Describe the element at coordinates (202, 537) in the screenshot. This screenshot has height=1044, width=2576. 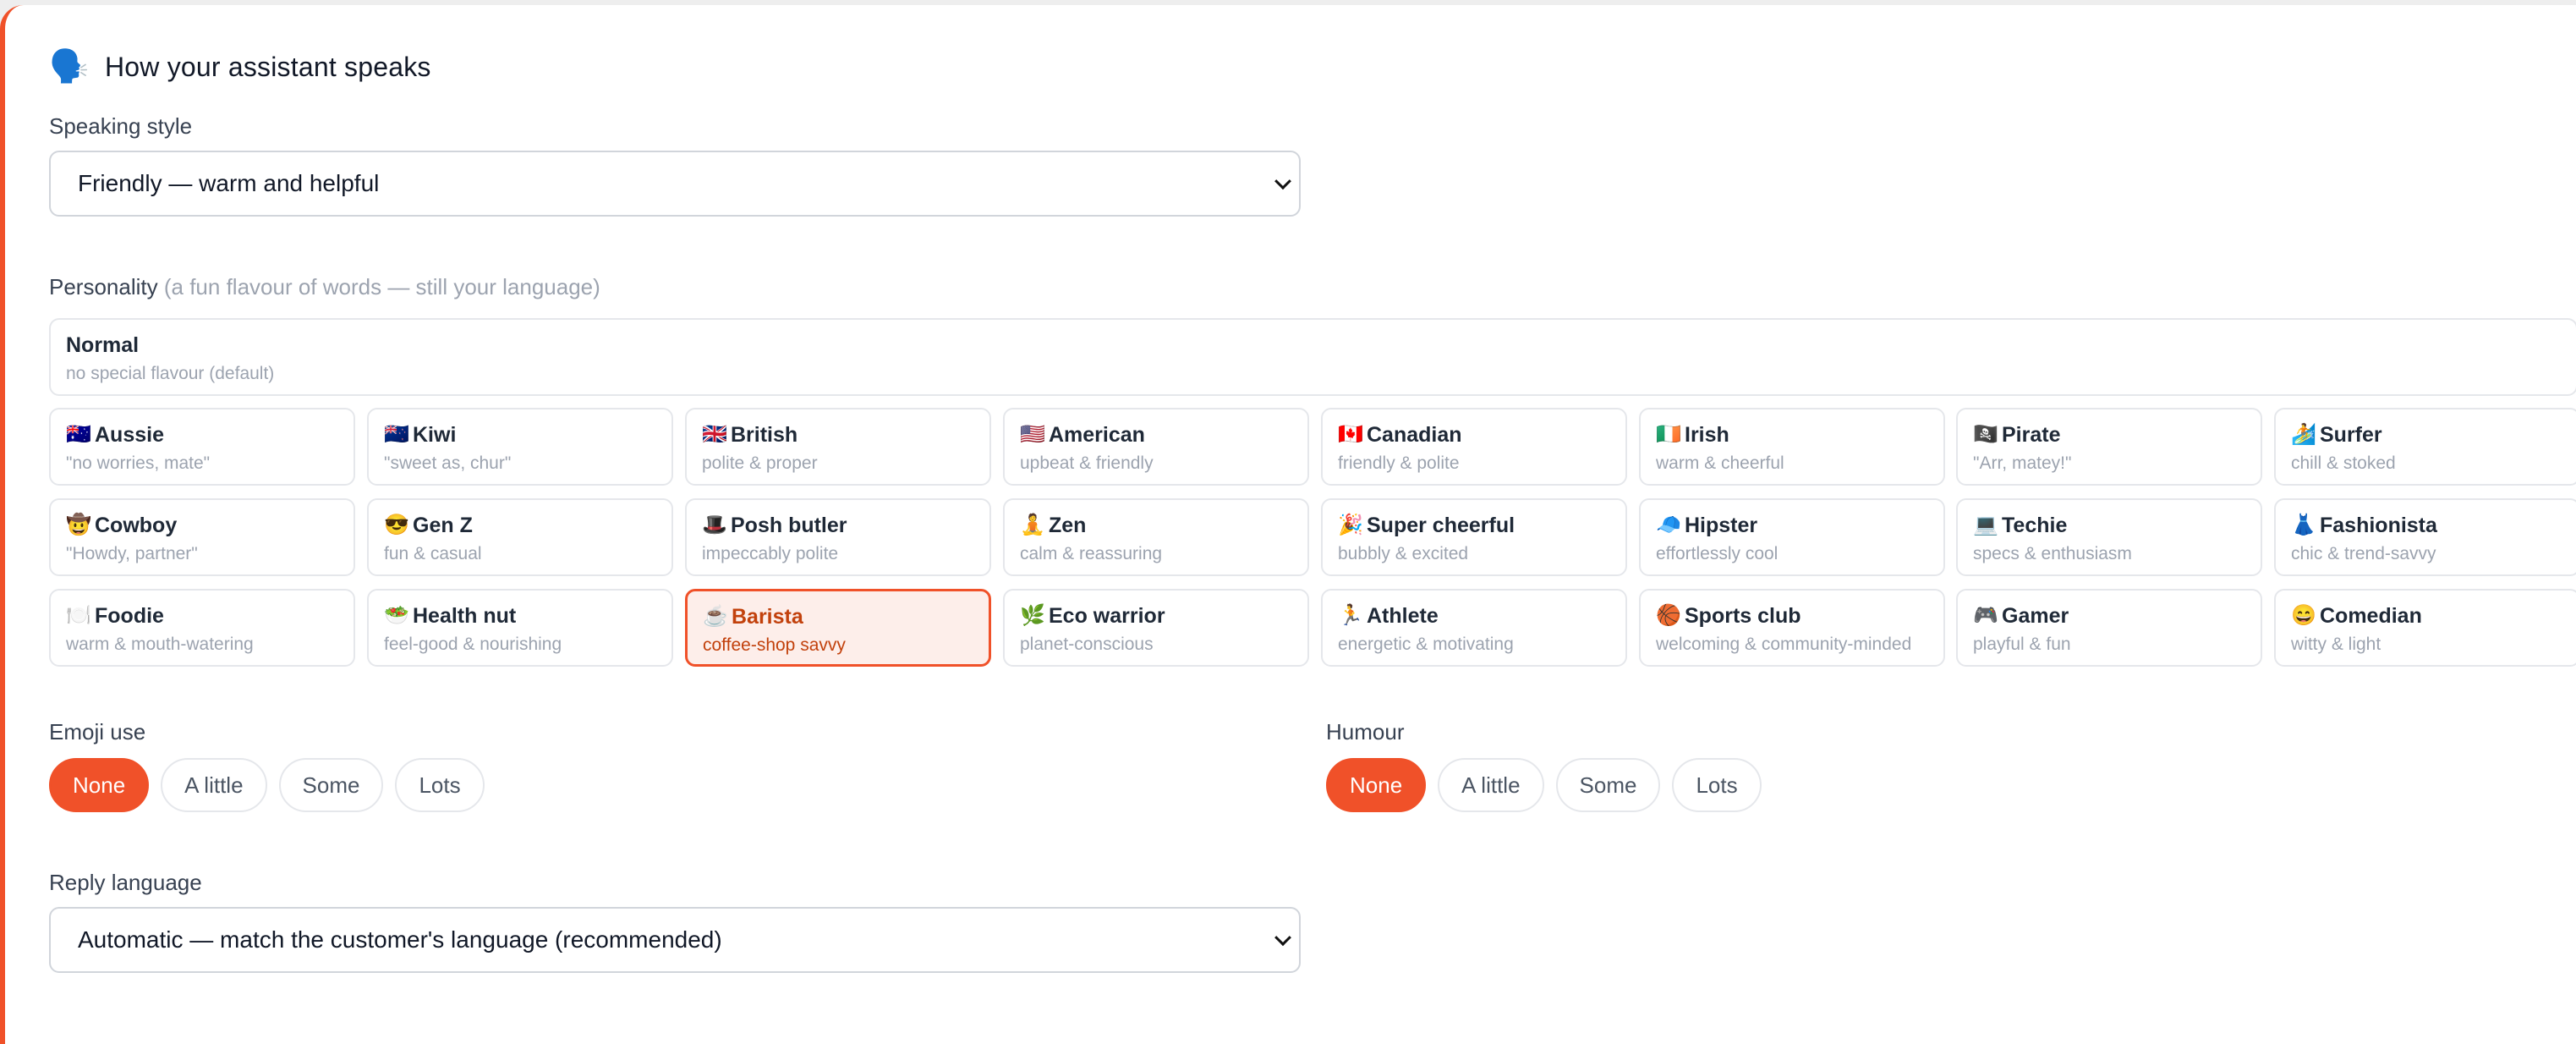
I see `personality-option-cowboy: 🤠 Cowboy "Howdy, partner"` at that location.